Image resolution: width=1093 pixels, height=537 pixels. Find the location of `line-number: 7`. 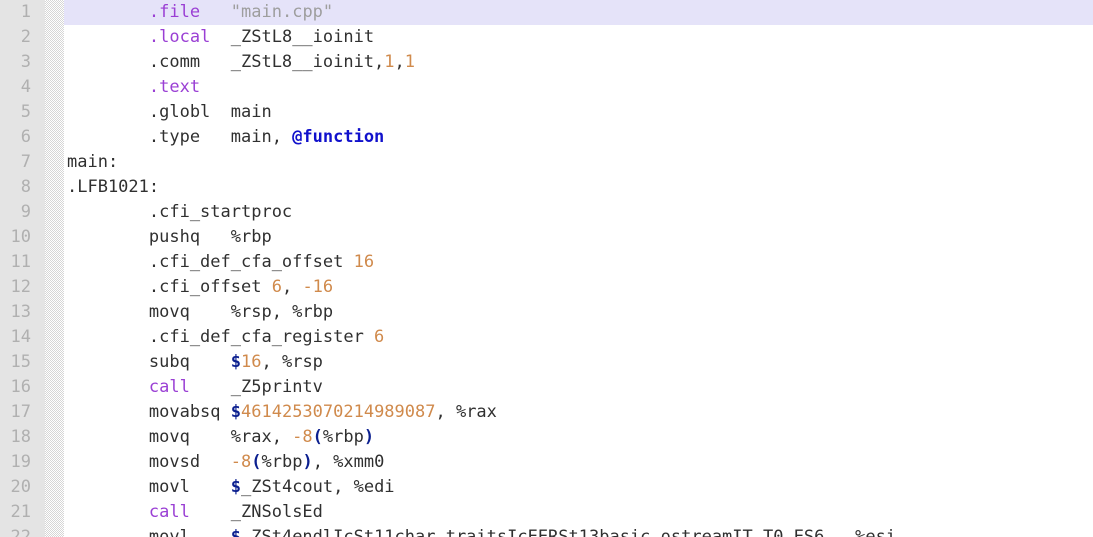

line-number: 7 is located at coordinates (25, 162).